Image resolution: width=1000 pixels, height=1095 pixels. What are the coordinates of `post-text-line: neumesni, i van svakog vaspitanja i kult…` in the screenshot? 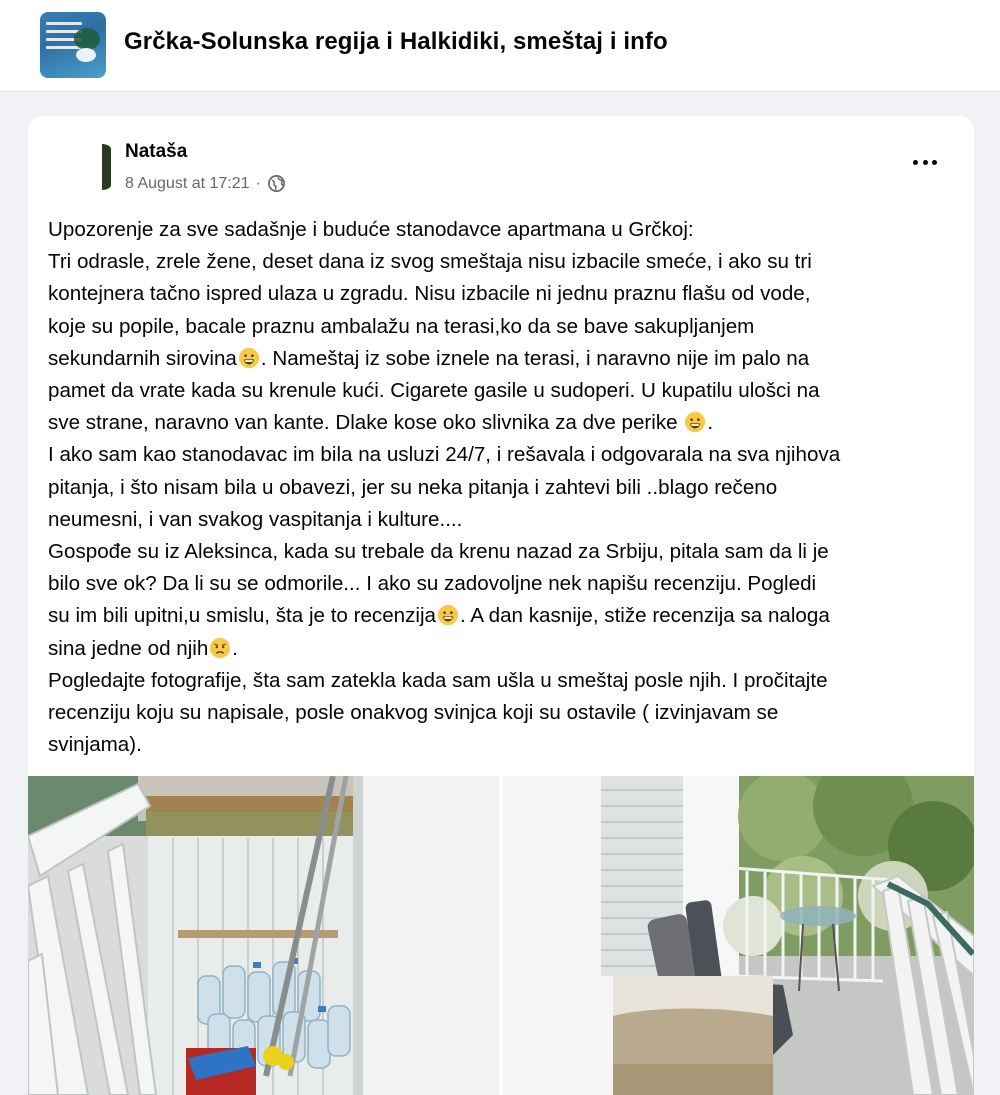 It's located at (255, 519).